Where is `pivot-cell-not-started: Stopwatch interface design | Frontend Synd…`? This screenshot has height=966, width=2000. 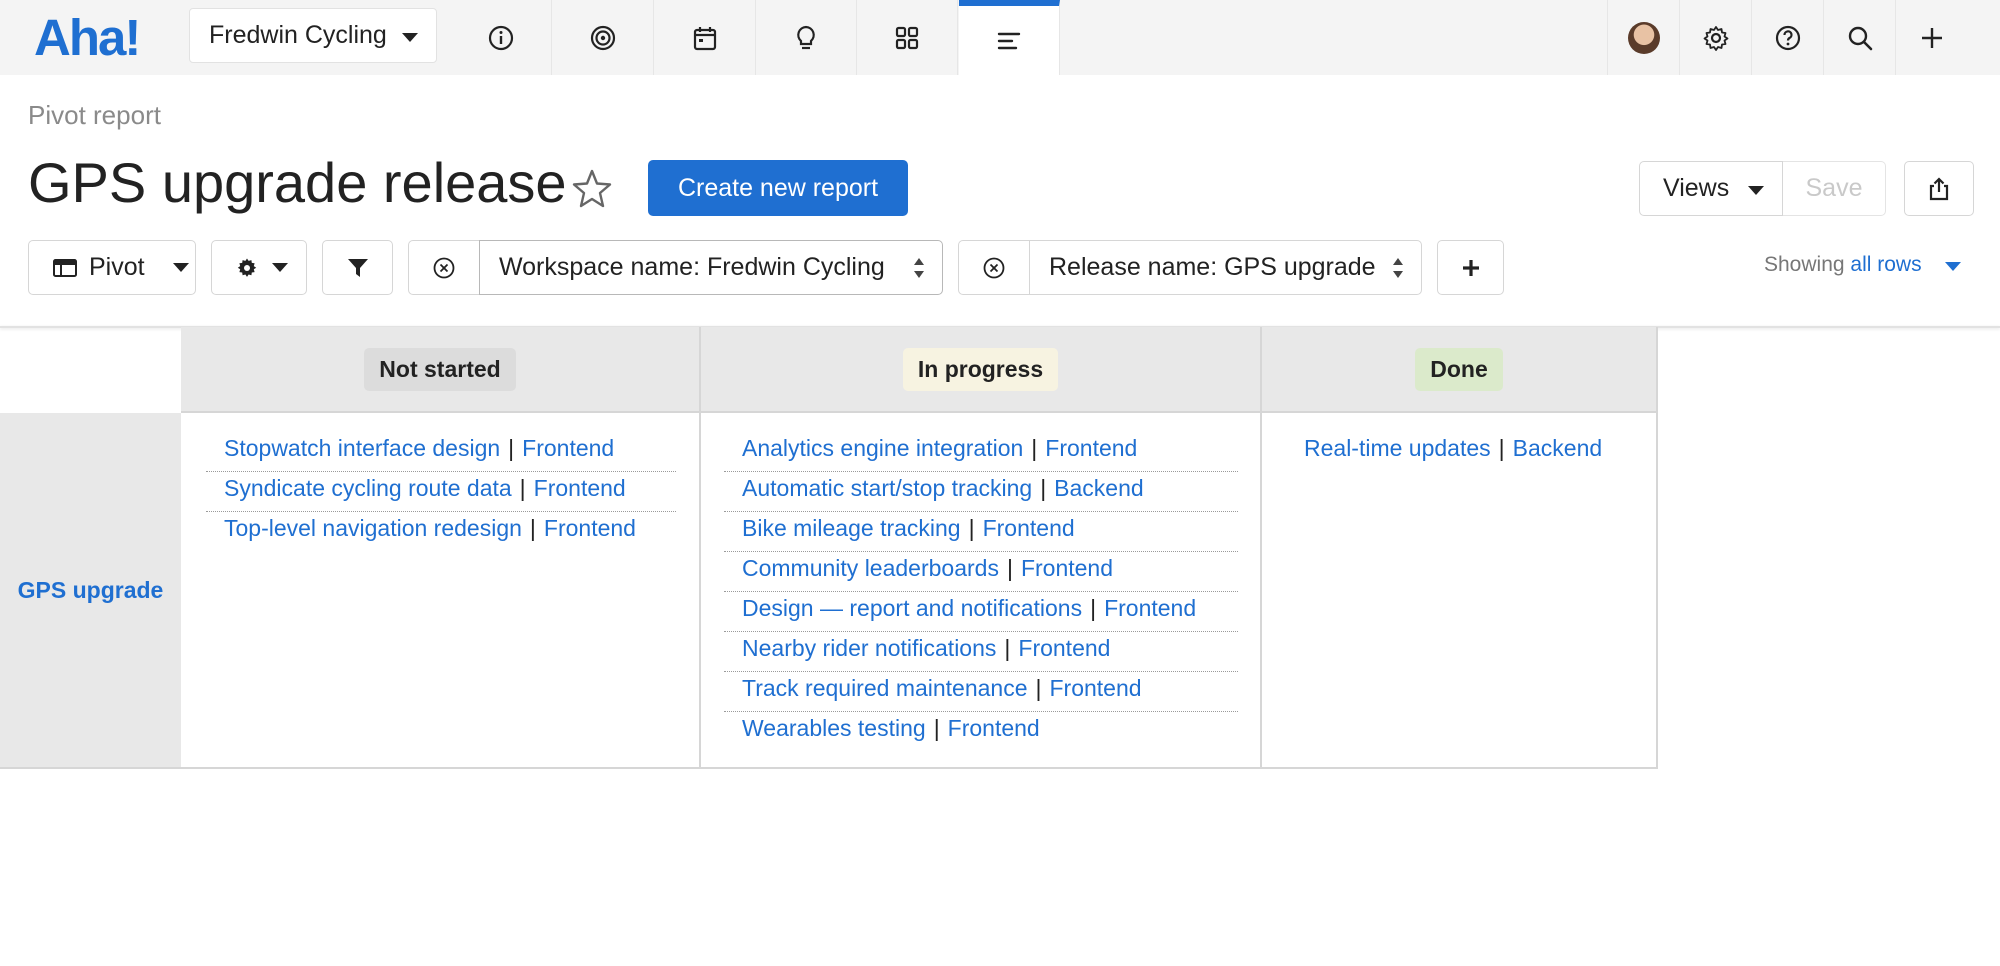
pivot-cell-not-started: Stopwatch interface design | Frontend Synd… is located at coordinates (441, 591).